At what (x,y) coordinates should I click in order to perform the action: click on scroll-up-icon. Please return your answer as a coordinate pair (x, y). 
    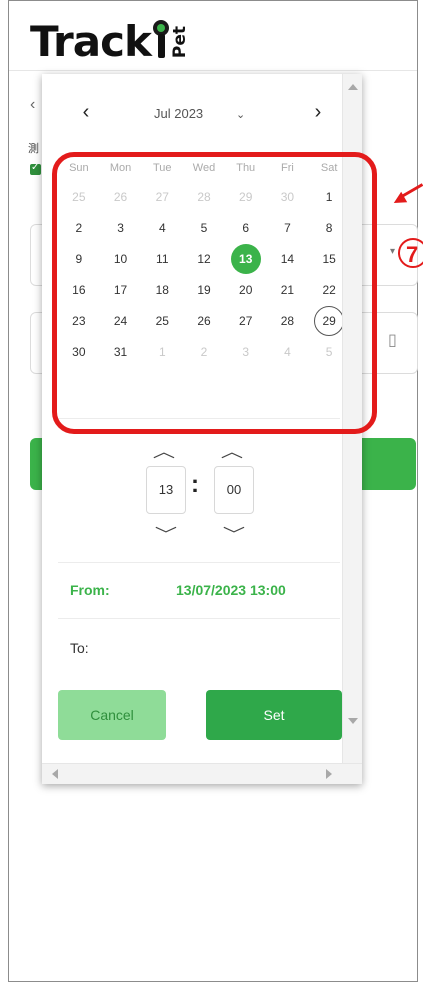
    Looking at the image, I should click on (353, 87).